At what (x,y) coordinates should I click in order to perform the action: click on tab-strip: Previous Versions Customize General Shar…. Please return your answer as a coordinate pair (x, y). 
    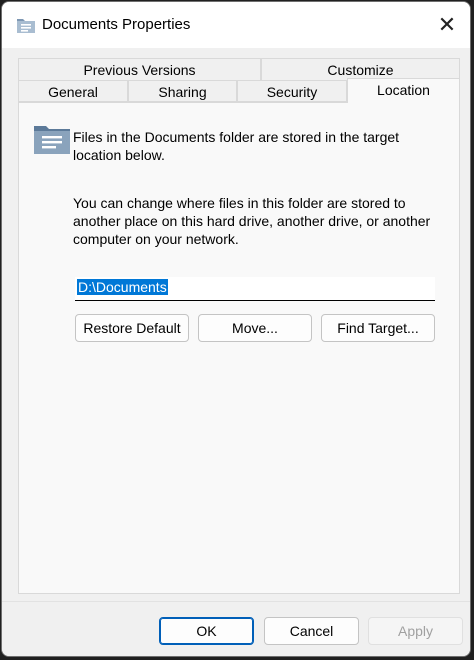
    Looking at the image, I should click on (239, 80).